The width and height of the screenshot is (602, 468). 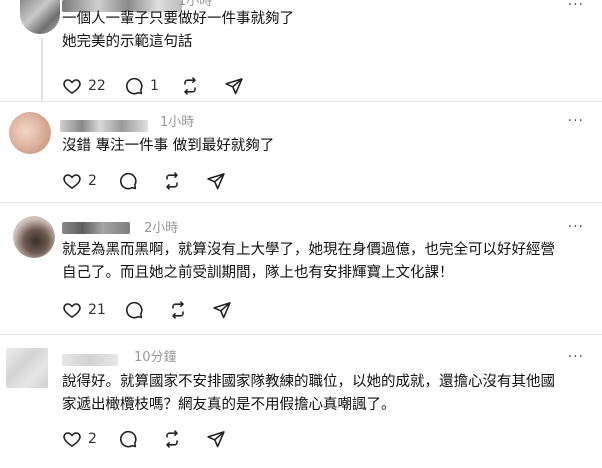 What do you see at coordinates (84, 310) in the screenshot?
I see `like-button: 21` at bounding box center [84, 310].